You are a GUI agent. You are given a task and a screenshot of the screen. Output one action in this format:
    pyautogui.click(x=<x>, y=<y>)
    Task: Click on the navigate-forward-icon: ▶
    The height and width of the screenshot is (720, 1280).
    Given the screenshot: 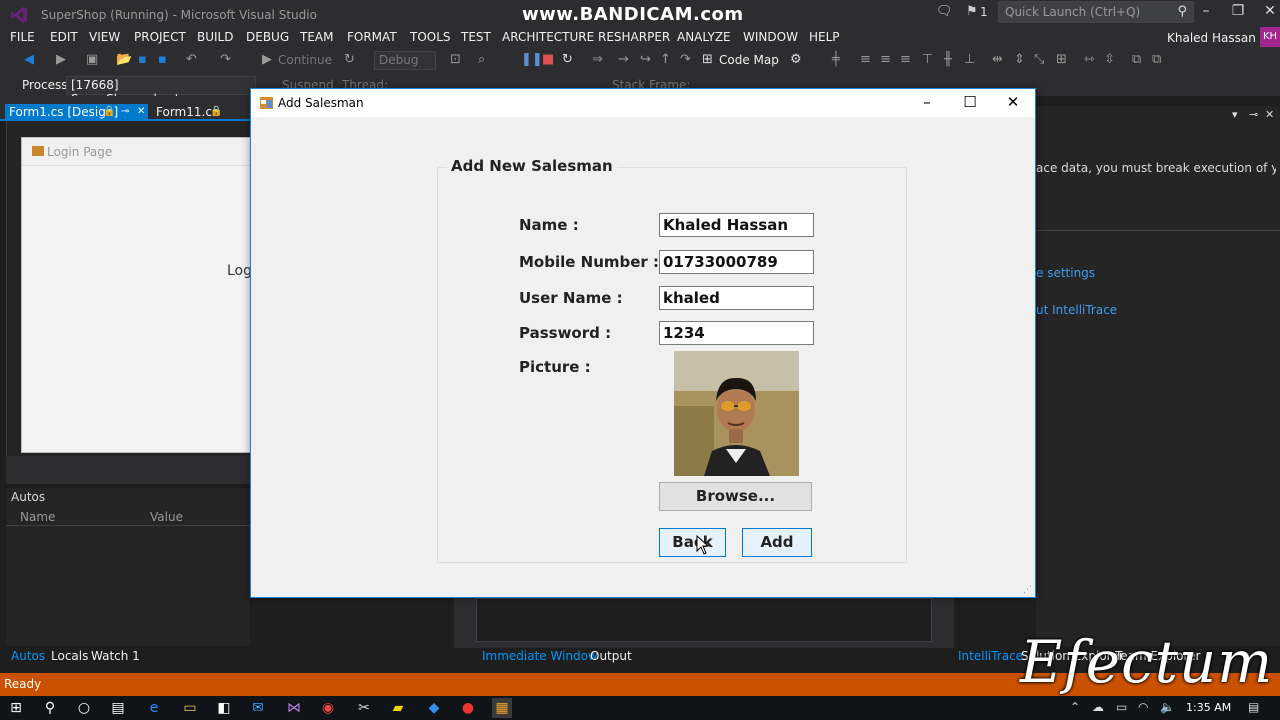 What is the action you would take?
    pyautogui.click(x=61, y=59)
    